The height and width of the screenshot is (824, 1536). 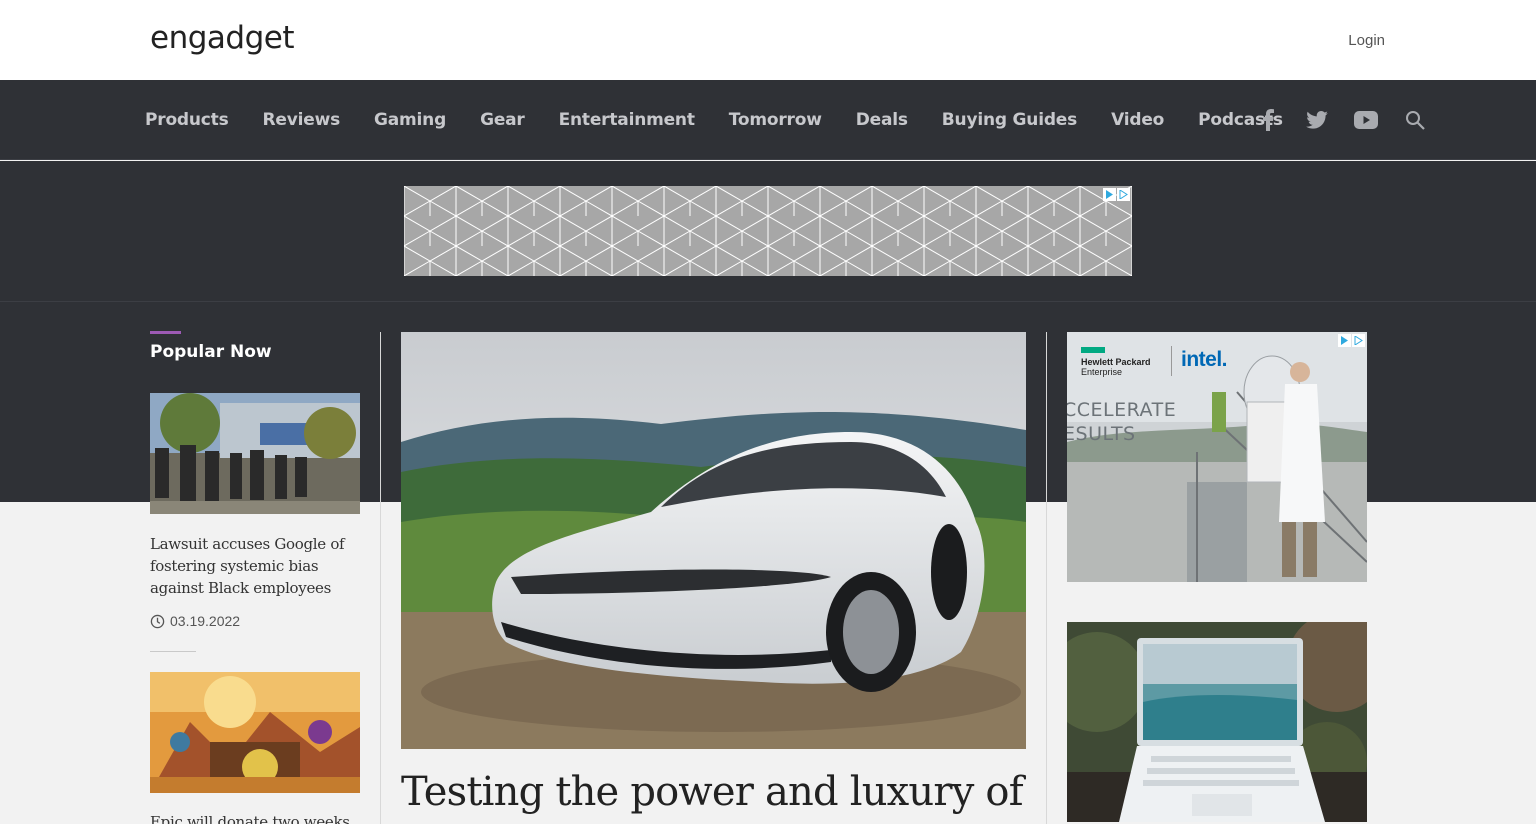 What do you see at coordinates (768, 40) in the screenshot?
I see `top-bar: engadget Login` at bounding box center [768, 40].